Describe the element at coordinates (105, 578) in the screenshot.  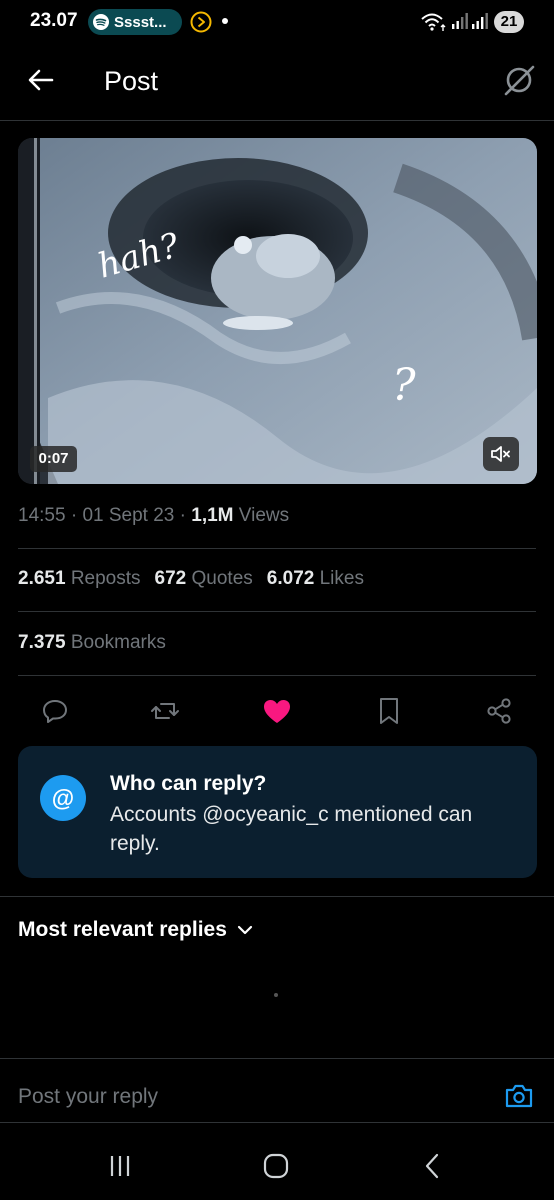
I see `reposts-label: Reposts` at that location.